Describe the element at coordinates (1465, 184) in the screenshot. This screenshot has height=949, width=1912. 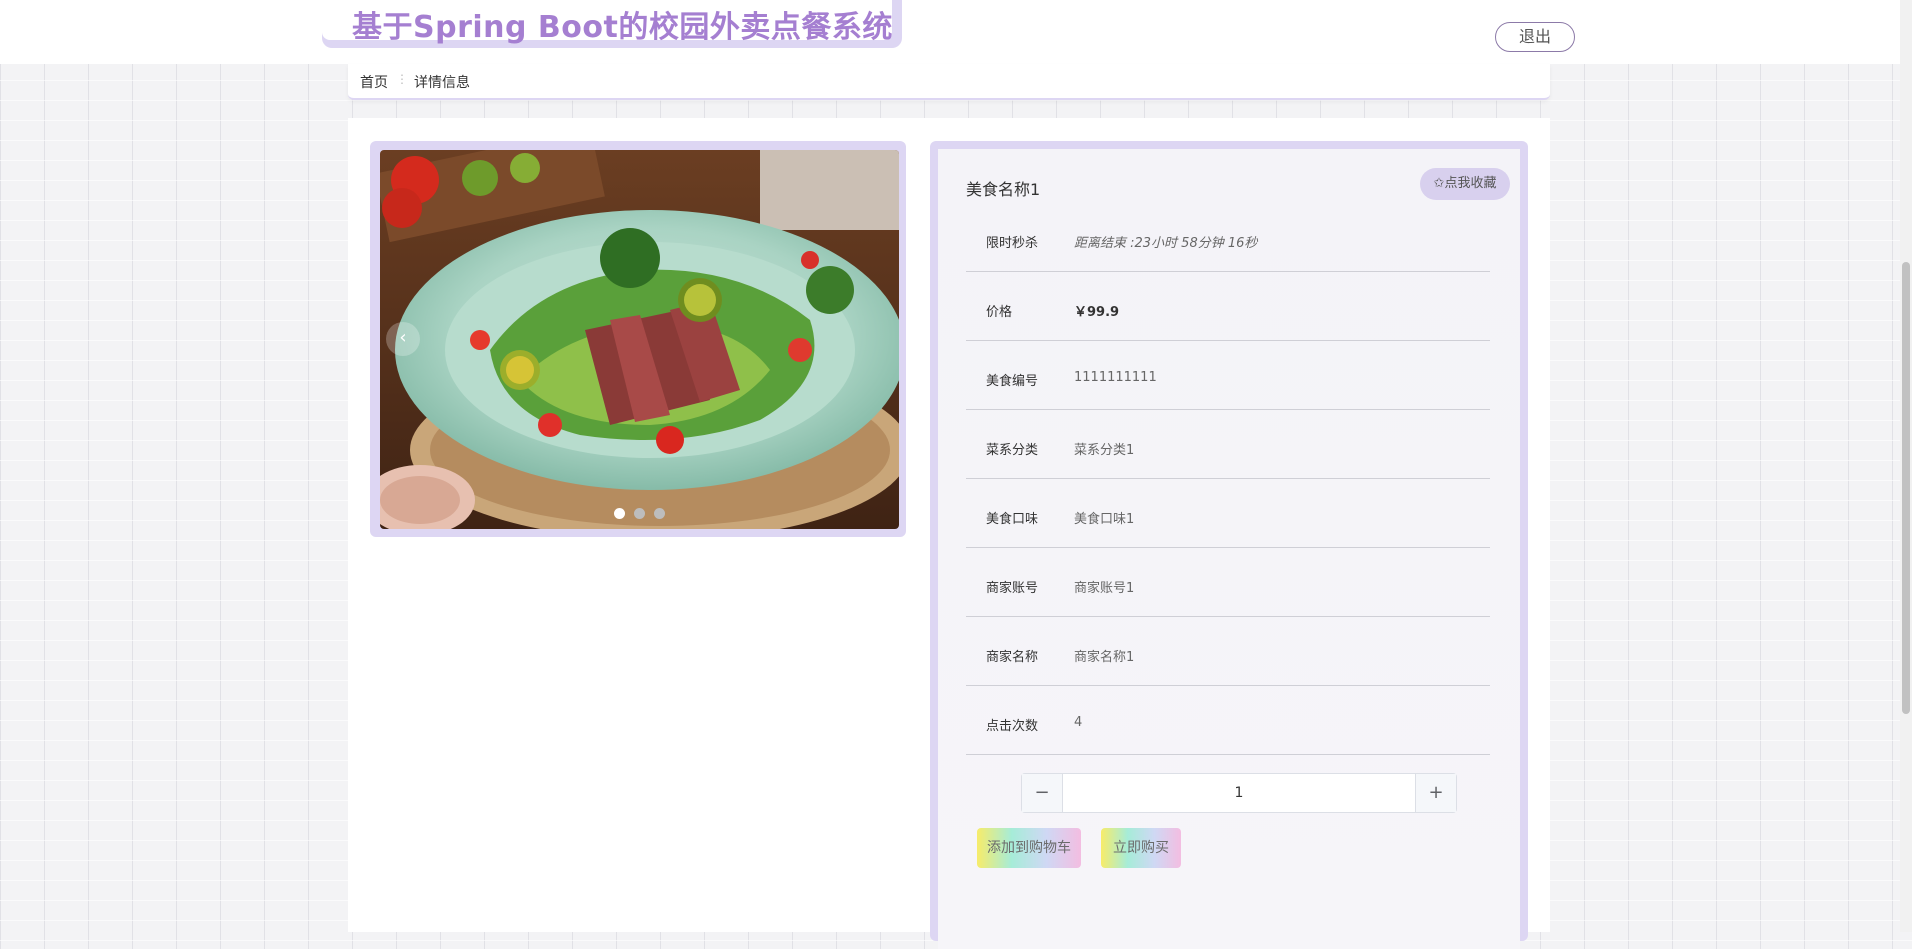
I see `favorite-button: ✩点我收藏` at that location.